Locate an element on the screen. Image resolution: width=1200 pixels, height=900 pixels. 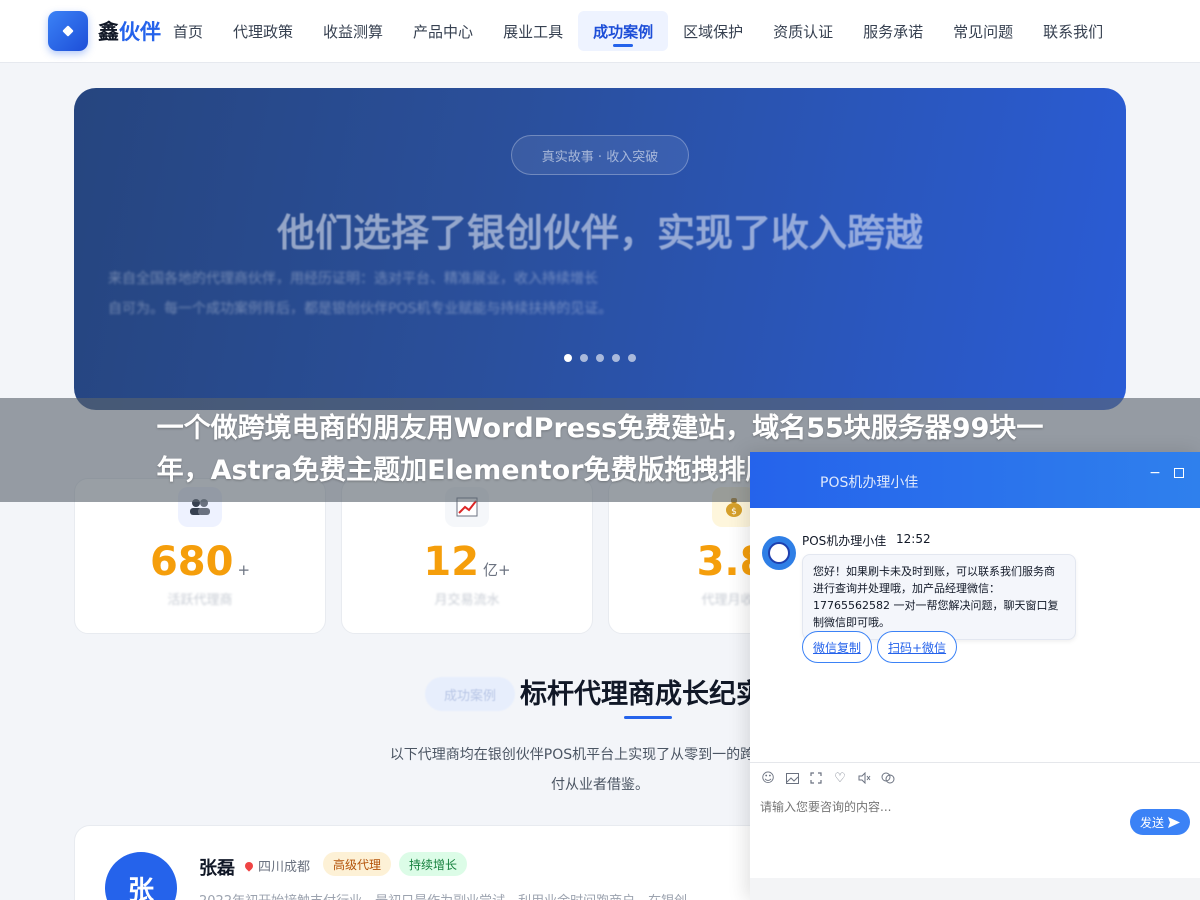
chat-toolbar: ☺ ♡ is located at coordinates (828, 778).